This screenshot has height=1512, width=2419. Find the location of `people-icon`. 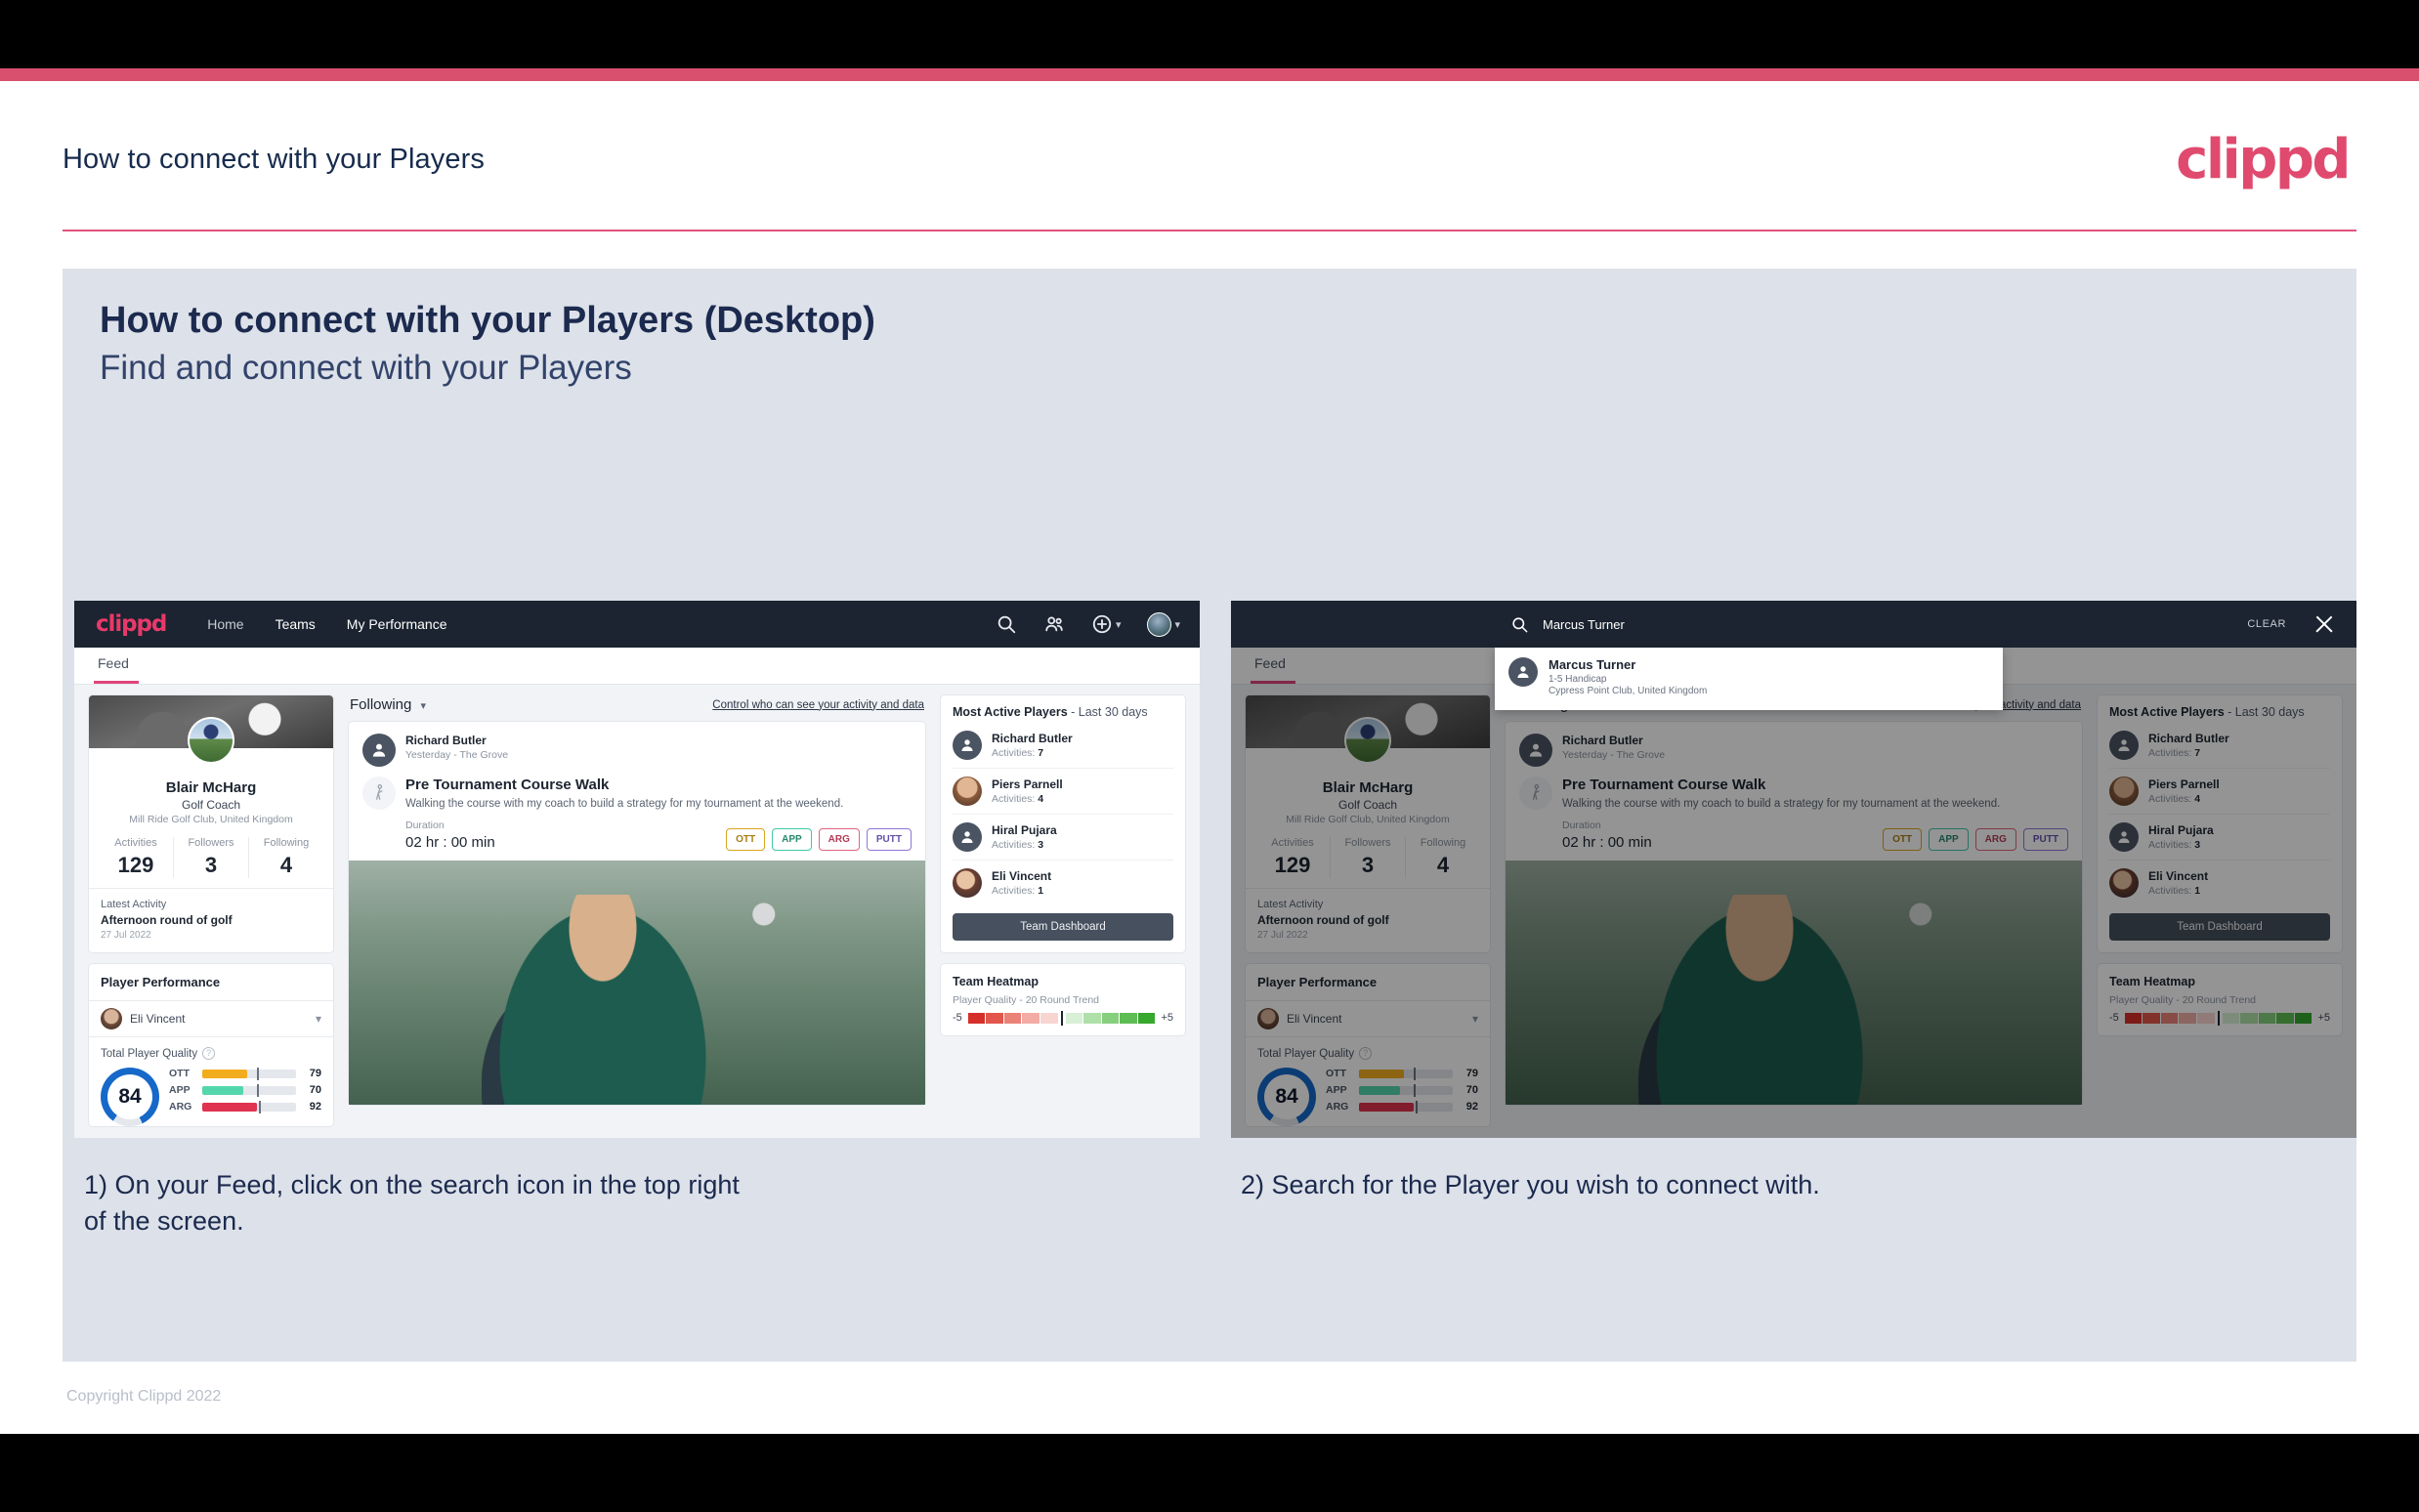

people-icon is located at coordinates (1054, 624).